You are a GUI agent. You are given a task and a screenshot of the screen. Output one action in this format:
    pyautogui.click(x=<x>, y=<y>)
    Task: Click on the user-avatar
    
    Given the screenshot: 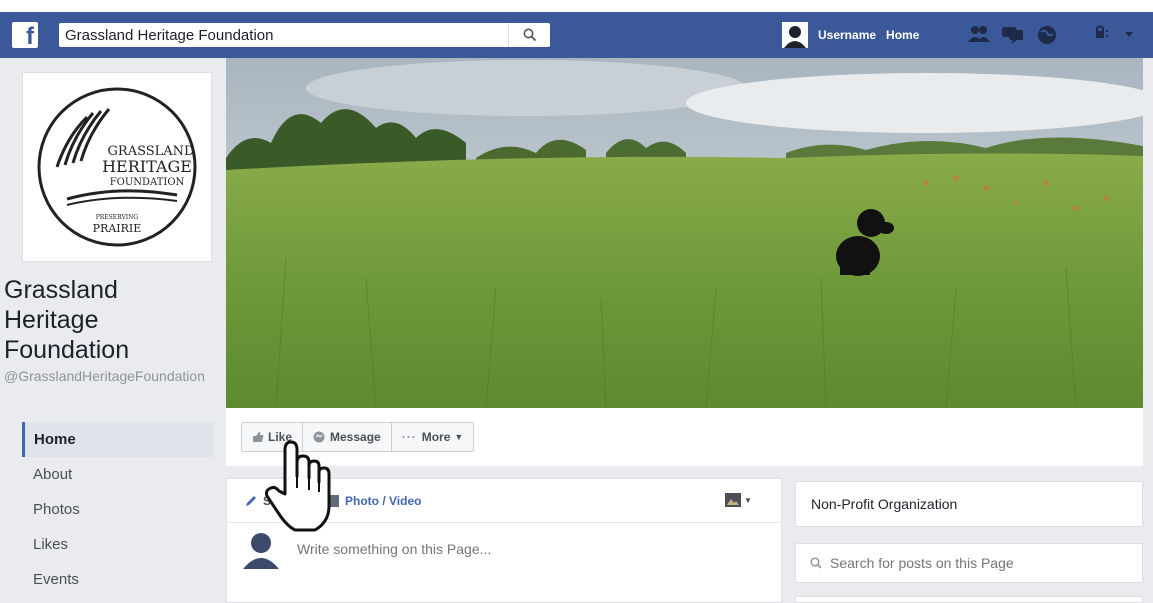 What is the action you would take?
    pyautogui.click(x=795, y=35)
    